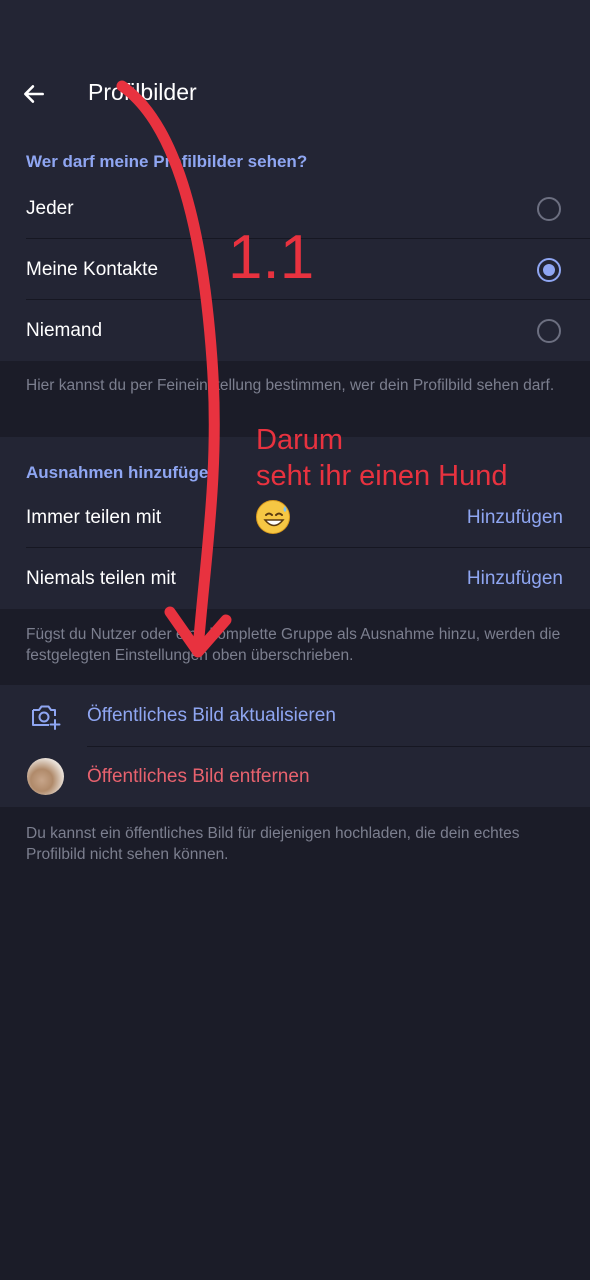  What do you see at coordinates (45, 716) in the screenshot?
I see `camera-add-icon` at bounding box center [45, 716].